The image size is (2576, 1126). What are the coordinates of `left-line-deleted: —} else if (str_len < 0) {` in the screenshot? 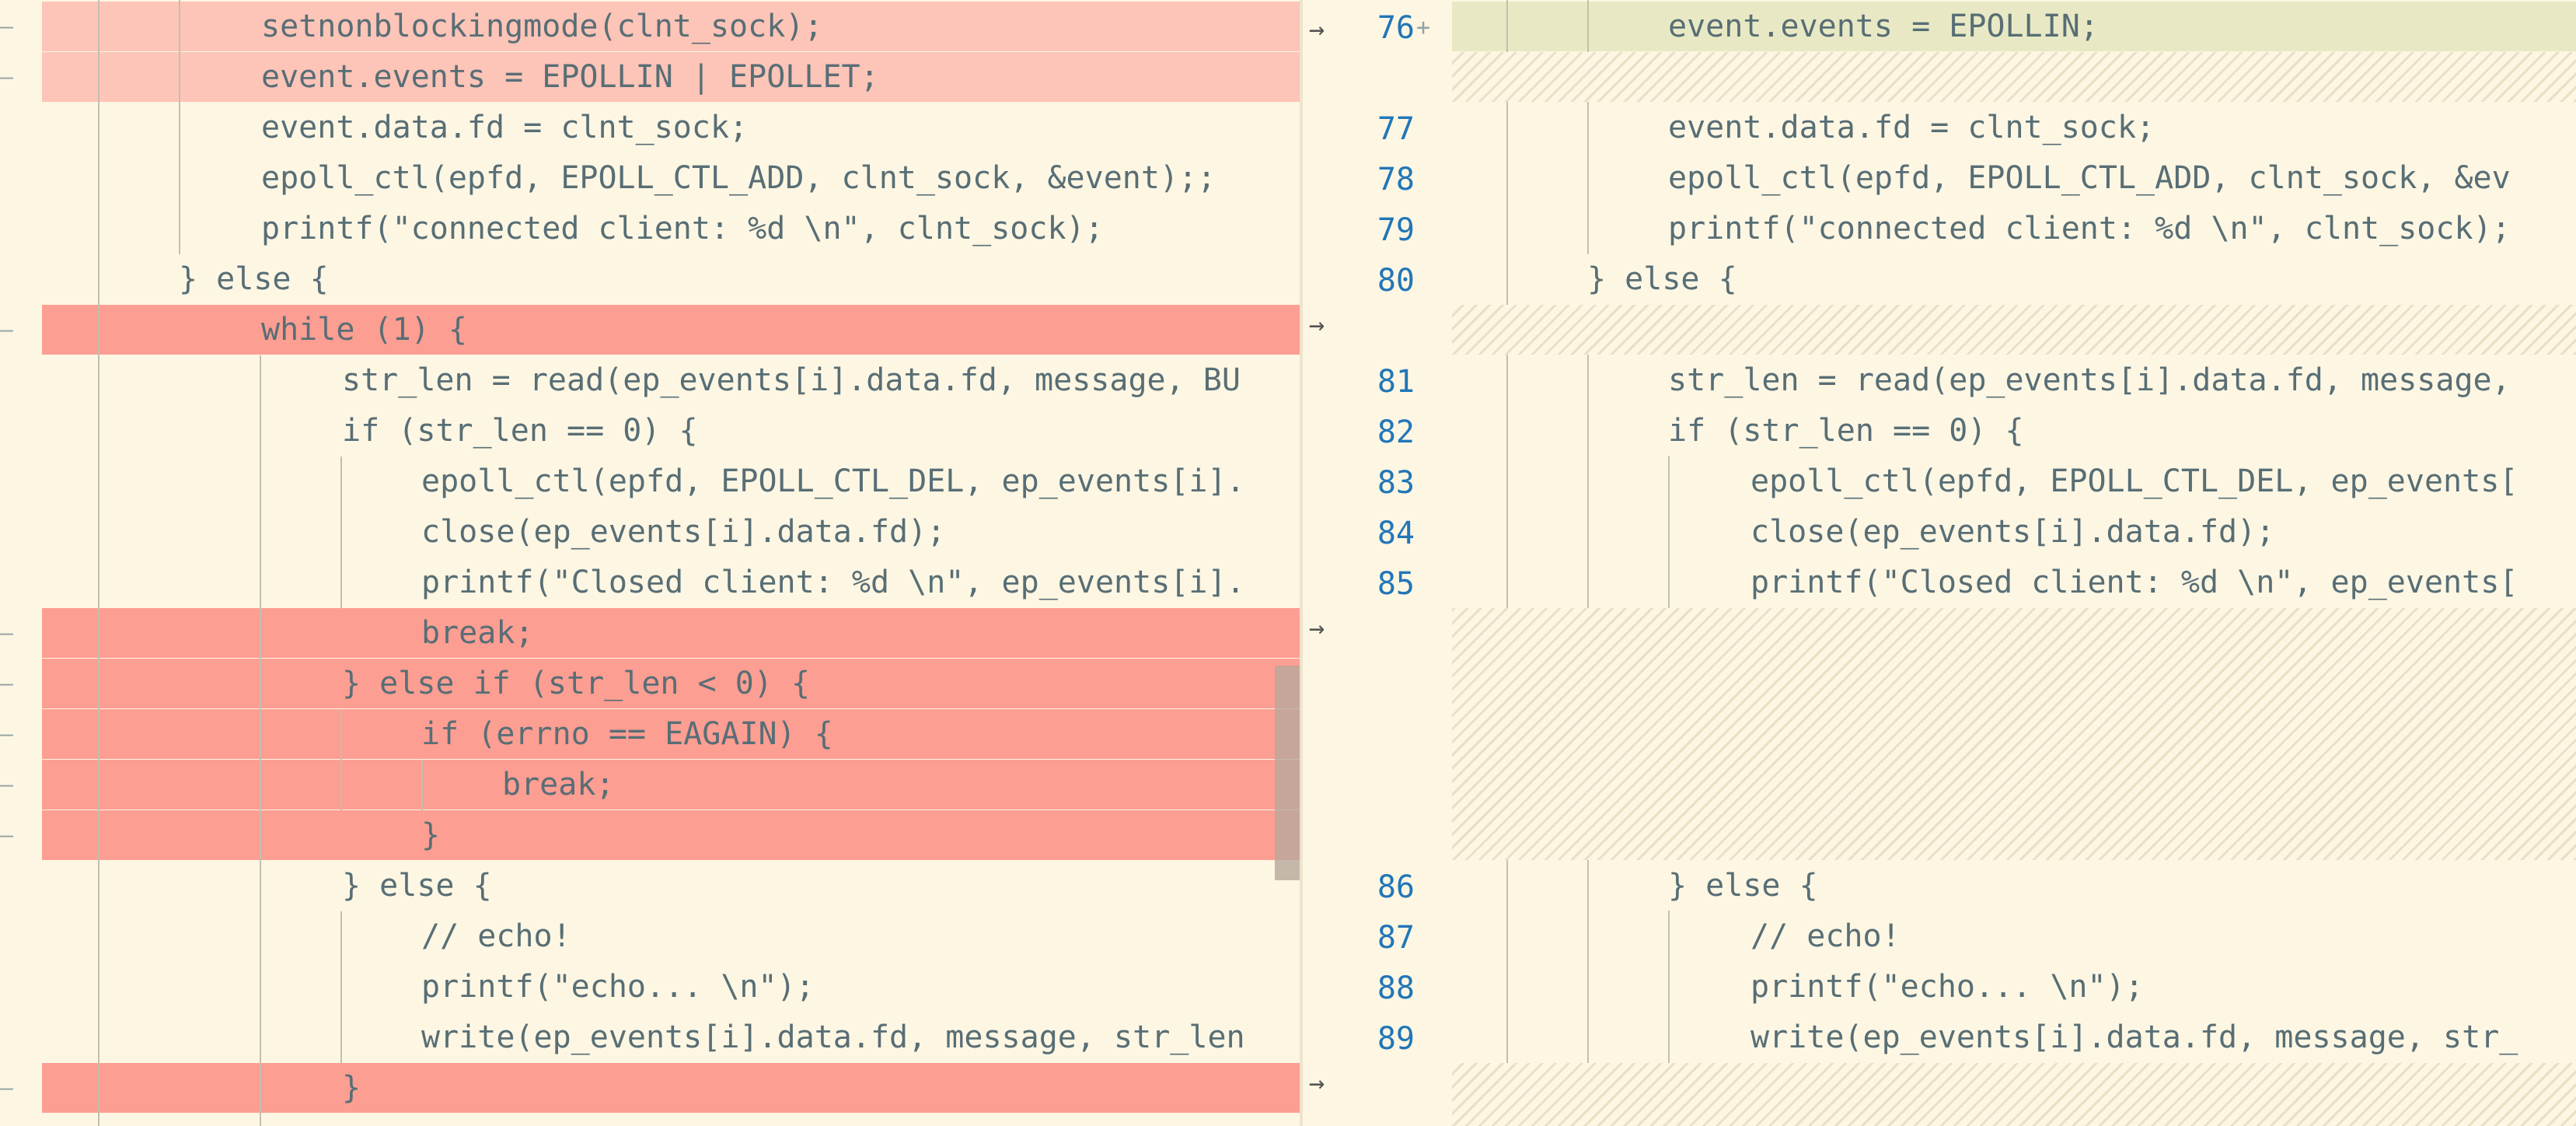 It's located at (650, 683).